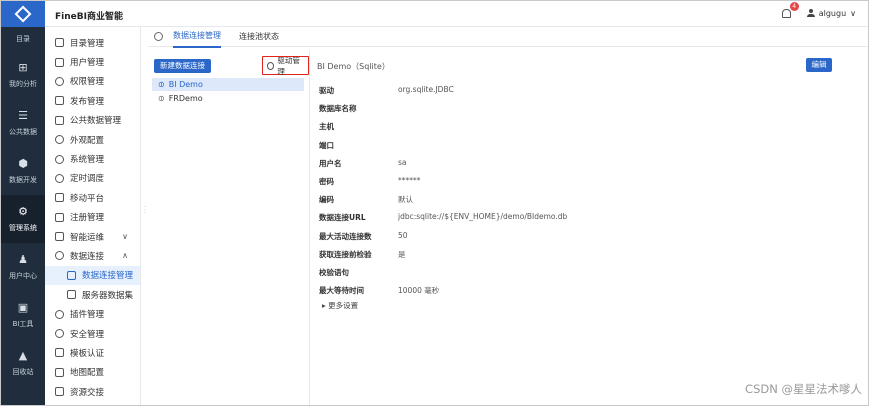  I want to click on detail-field-key: 最大等待时间, so click(341, 291).